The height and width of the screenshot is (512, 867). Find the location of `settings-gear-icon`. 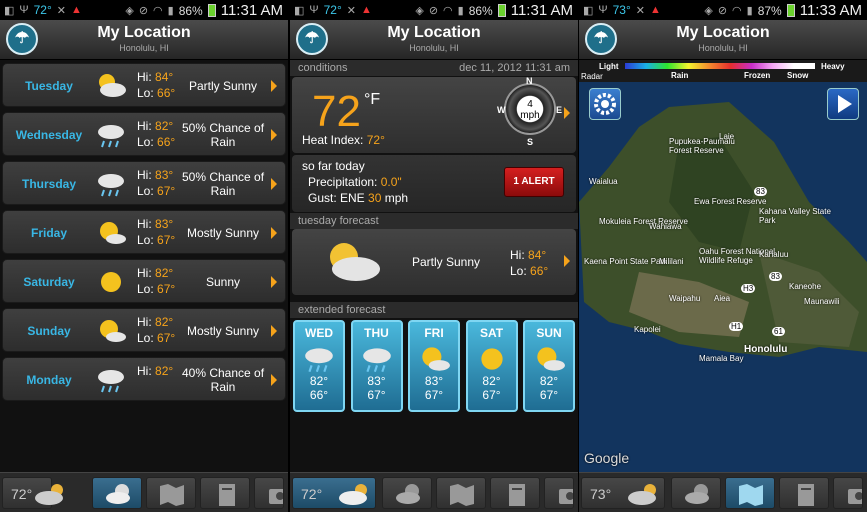

settings-gear-icon is located at coordinates (605, 104).